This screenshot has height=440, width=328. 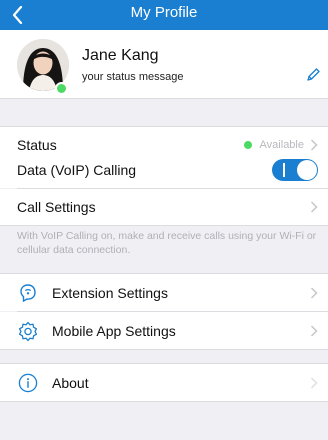 I want to click on page-title: My Profile, so click(x=164, y=12).